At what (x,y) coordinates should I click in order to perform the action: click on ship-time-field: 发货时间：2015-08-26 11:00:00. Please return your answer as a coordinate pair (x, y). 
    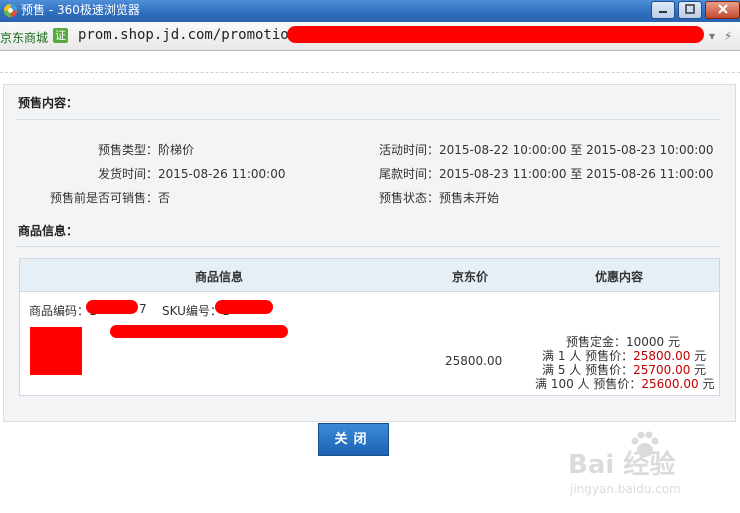
    Looking at the image, I should click on (191, 173).